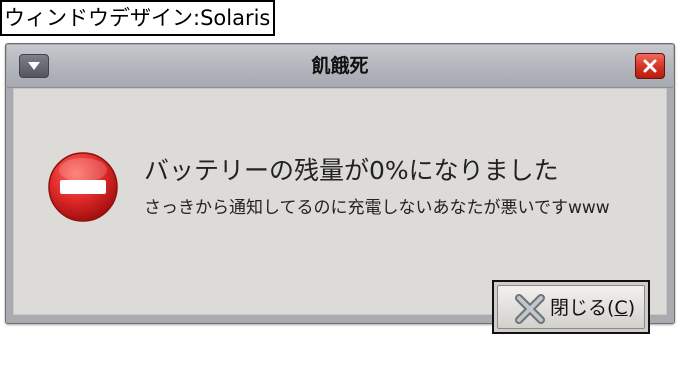  I want to click on close-button-label: 閉じる(C), so click(592, 308).